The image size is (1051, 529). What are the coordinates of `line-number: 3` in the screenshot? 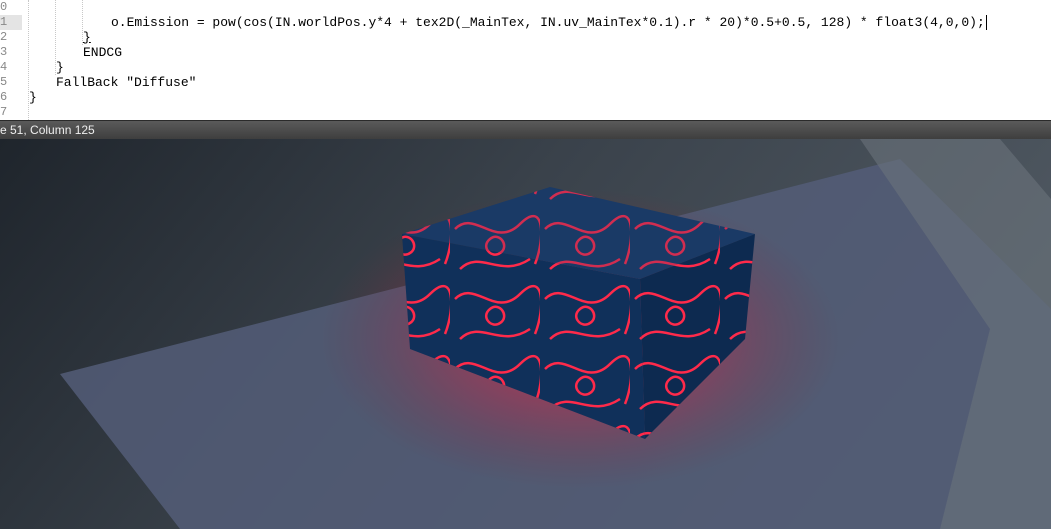 It's located at (4, 52).